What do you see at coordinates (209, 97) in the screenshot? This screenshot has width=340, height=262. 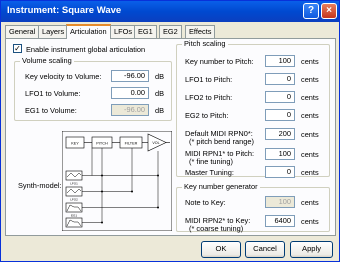 I see `lfo2-pitch-label: LFO2 to Pitch:` at bounding box center [209, 97].